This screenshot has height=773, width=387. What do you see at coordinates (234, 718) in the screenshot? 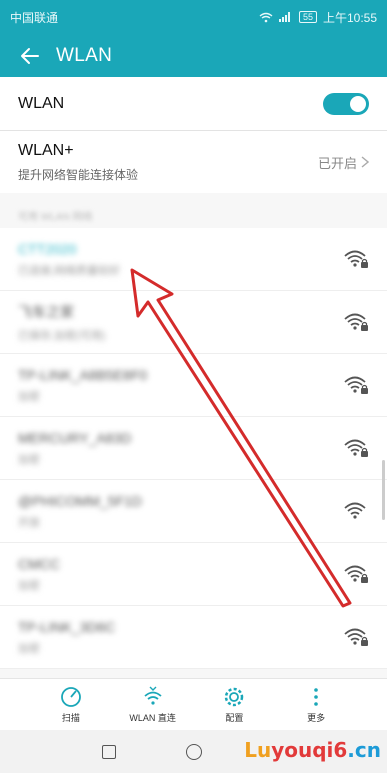
I see `config-label: 配置` at bounding box center [234, 718].